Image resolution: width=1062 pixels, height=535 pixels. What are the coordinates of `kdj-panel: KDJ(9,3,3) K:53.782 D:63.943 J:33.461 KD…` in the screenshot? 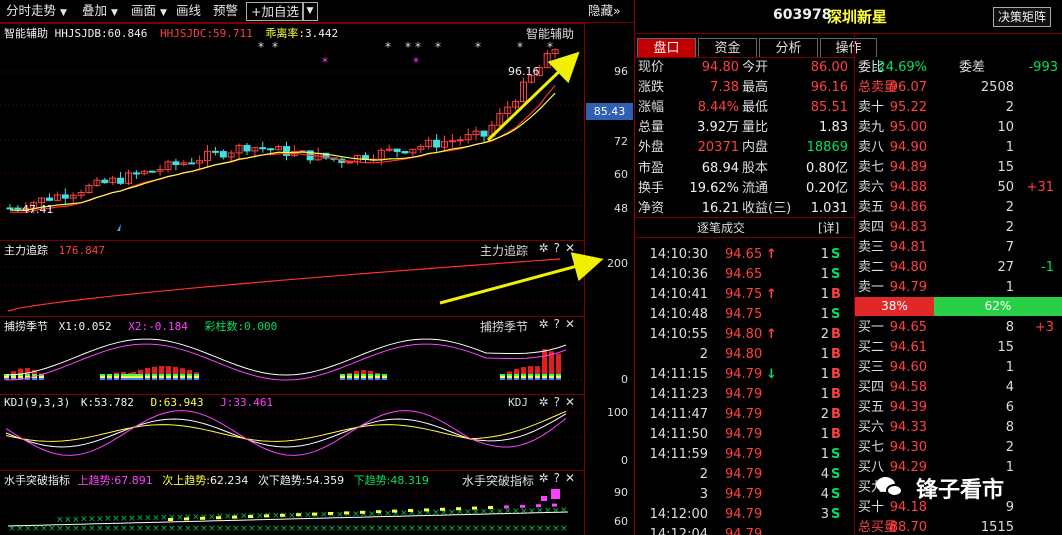 It's located at (292, 432).